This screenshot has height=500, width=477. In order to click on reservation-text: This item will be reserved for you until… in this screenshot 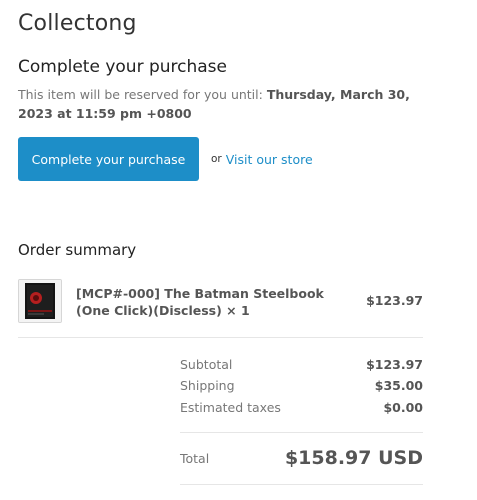, I will do `click(140, 94)`.